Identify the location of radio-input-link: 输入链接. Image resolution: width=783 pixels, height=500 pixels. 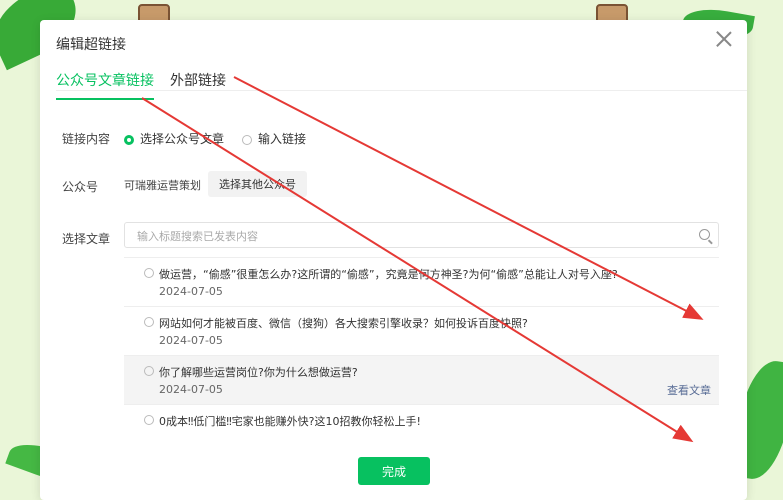
(274, 138).